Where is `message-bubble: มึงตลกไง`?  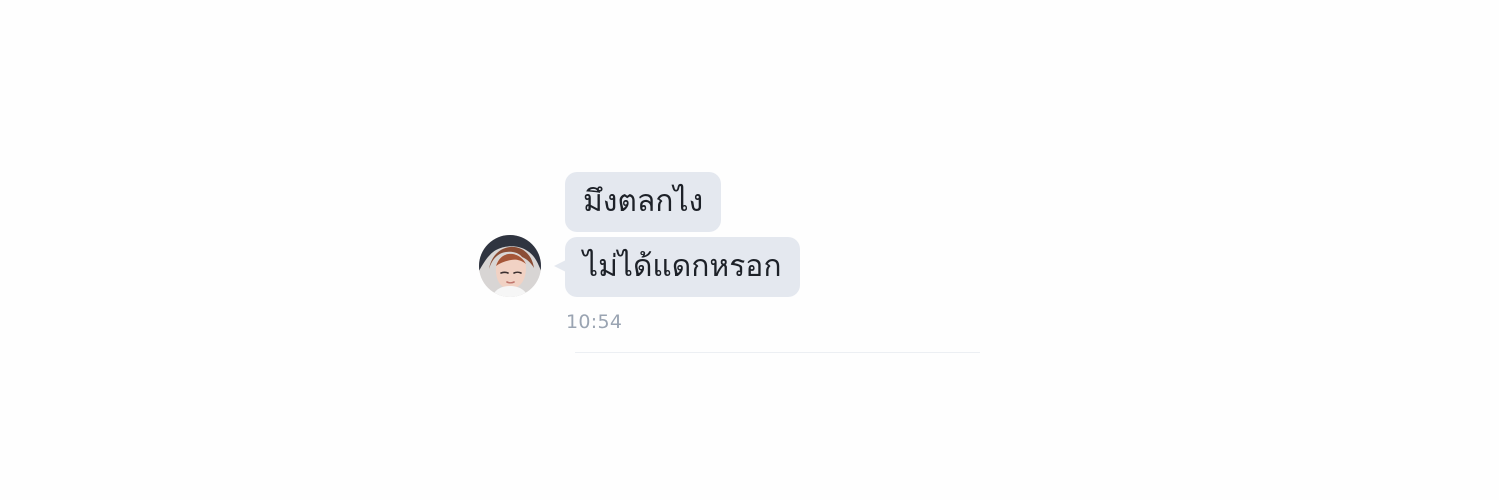
message-bubble: มึงตลกไง is located at coordinates (643, 202).